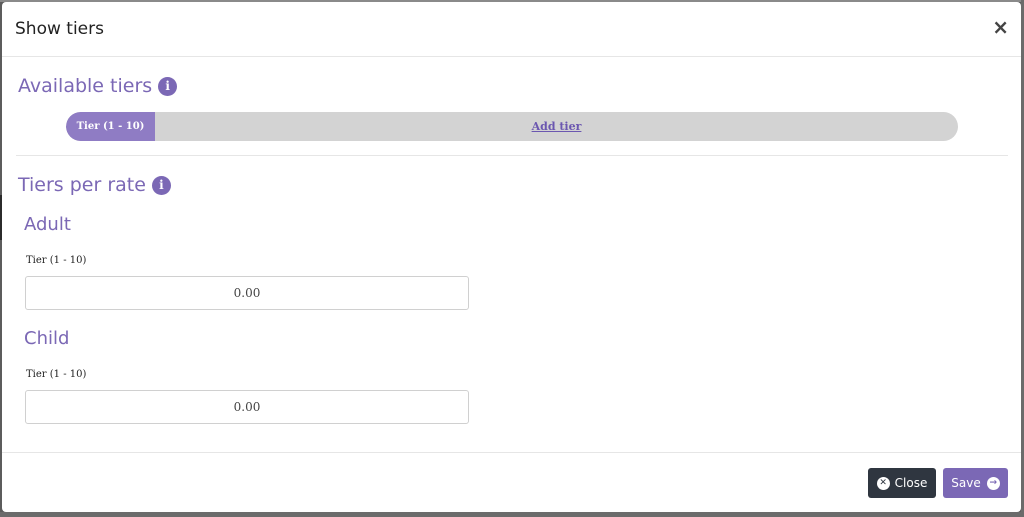  I want to click on available-tiers-title: Available tiers, so click(85, 86).